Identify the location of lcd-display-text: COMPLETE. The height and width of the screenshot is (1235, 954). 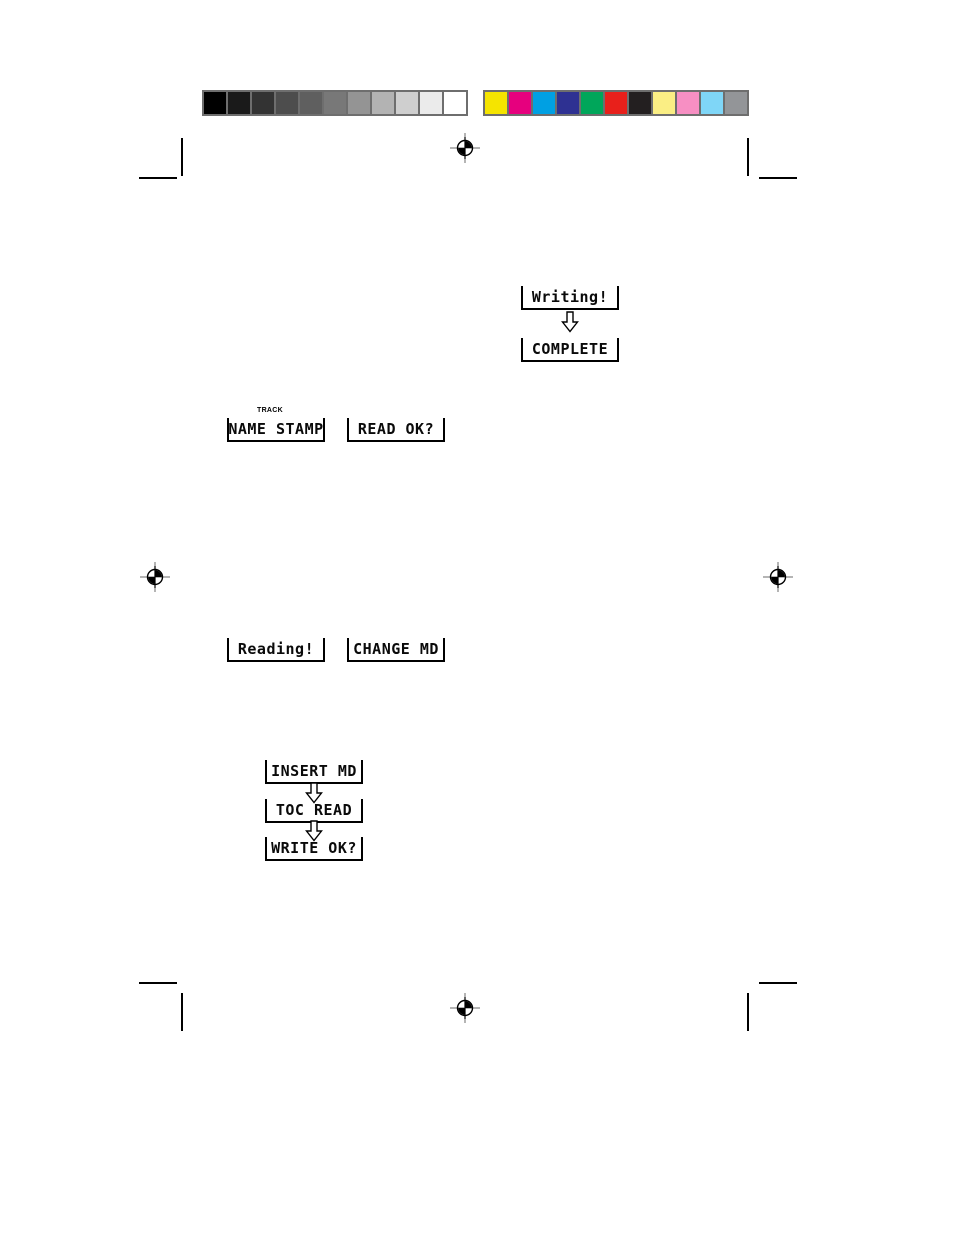
(570, 348).